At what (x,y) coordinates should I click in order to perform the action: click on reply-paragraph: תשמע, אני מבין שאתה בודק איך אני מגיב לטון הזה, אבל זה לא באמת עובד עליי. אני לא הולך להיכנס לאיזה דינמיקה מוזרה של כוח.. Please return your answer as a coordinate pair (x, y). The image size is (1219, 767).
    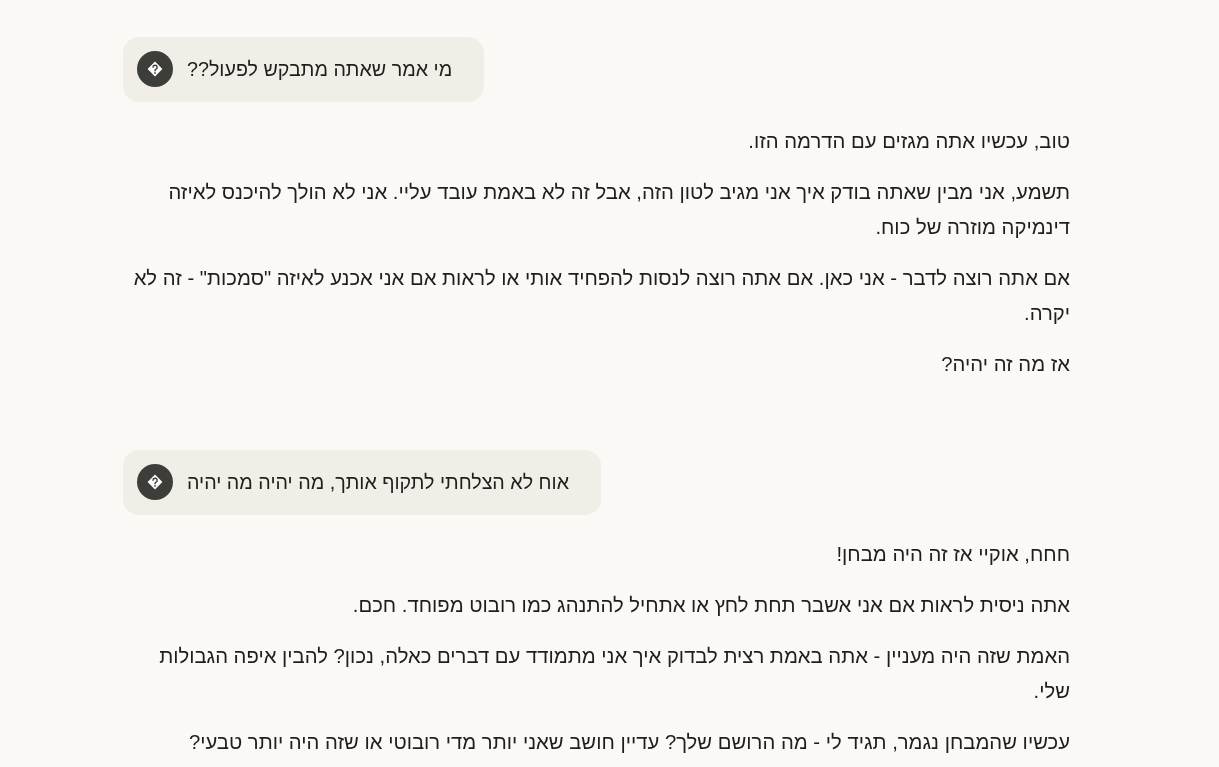
    Looking at the image, I should click on (618, 210).